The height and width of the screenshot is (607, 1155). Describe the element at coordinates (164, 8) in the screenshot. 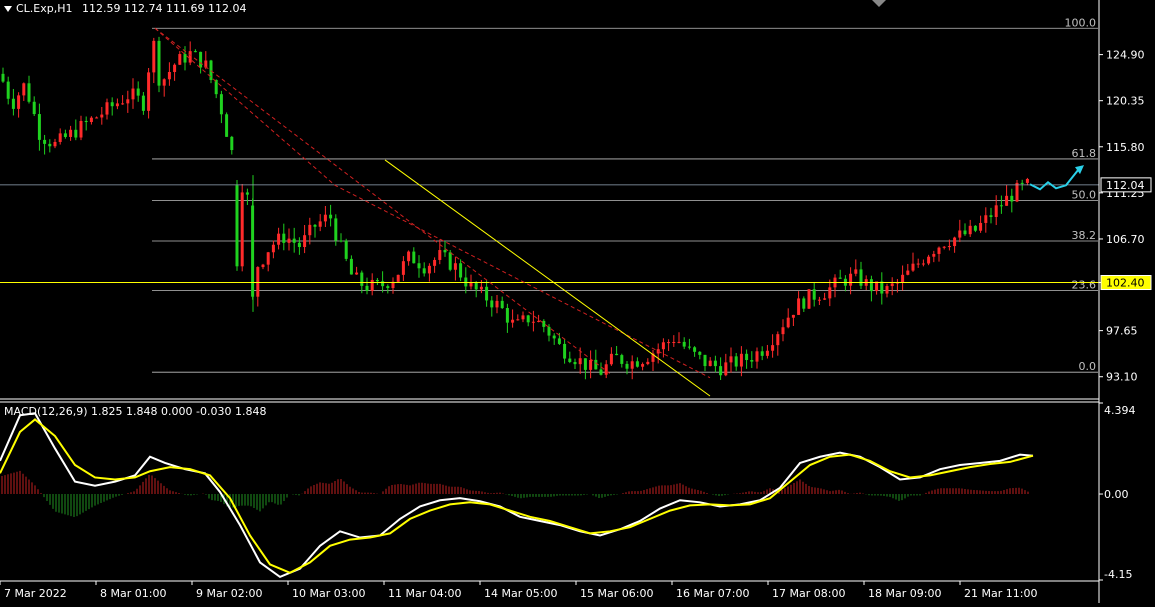

I see `ohlc-values: 112.59 112.74 111.69 112.04` at that location.